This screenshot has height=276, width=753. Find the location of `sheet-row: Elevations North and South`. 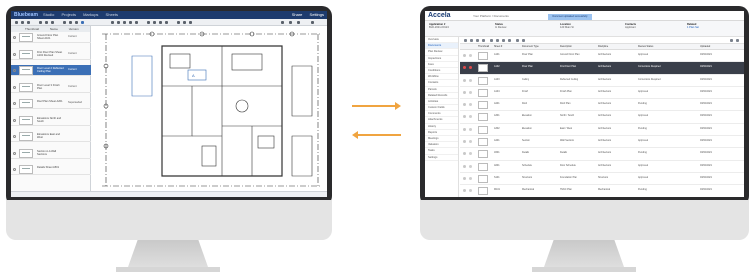

sheet-row: Elevations North and South is located at coordinates (51, 120).